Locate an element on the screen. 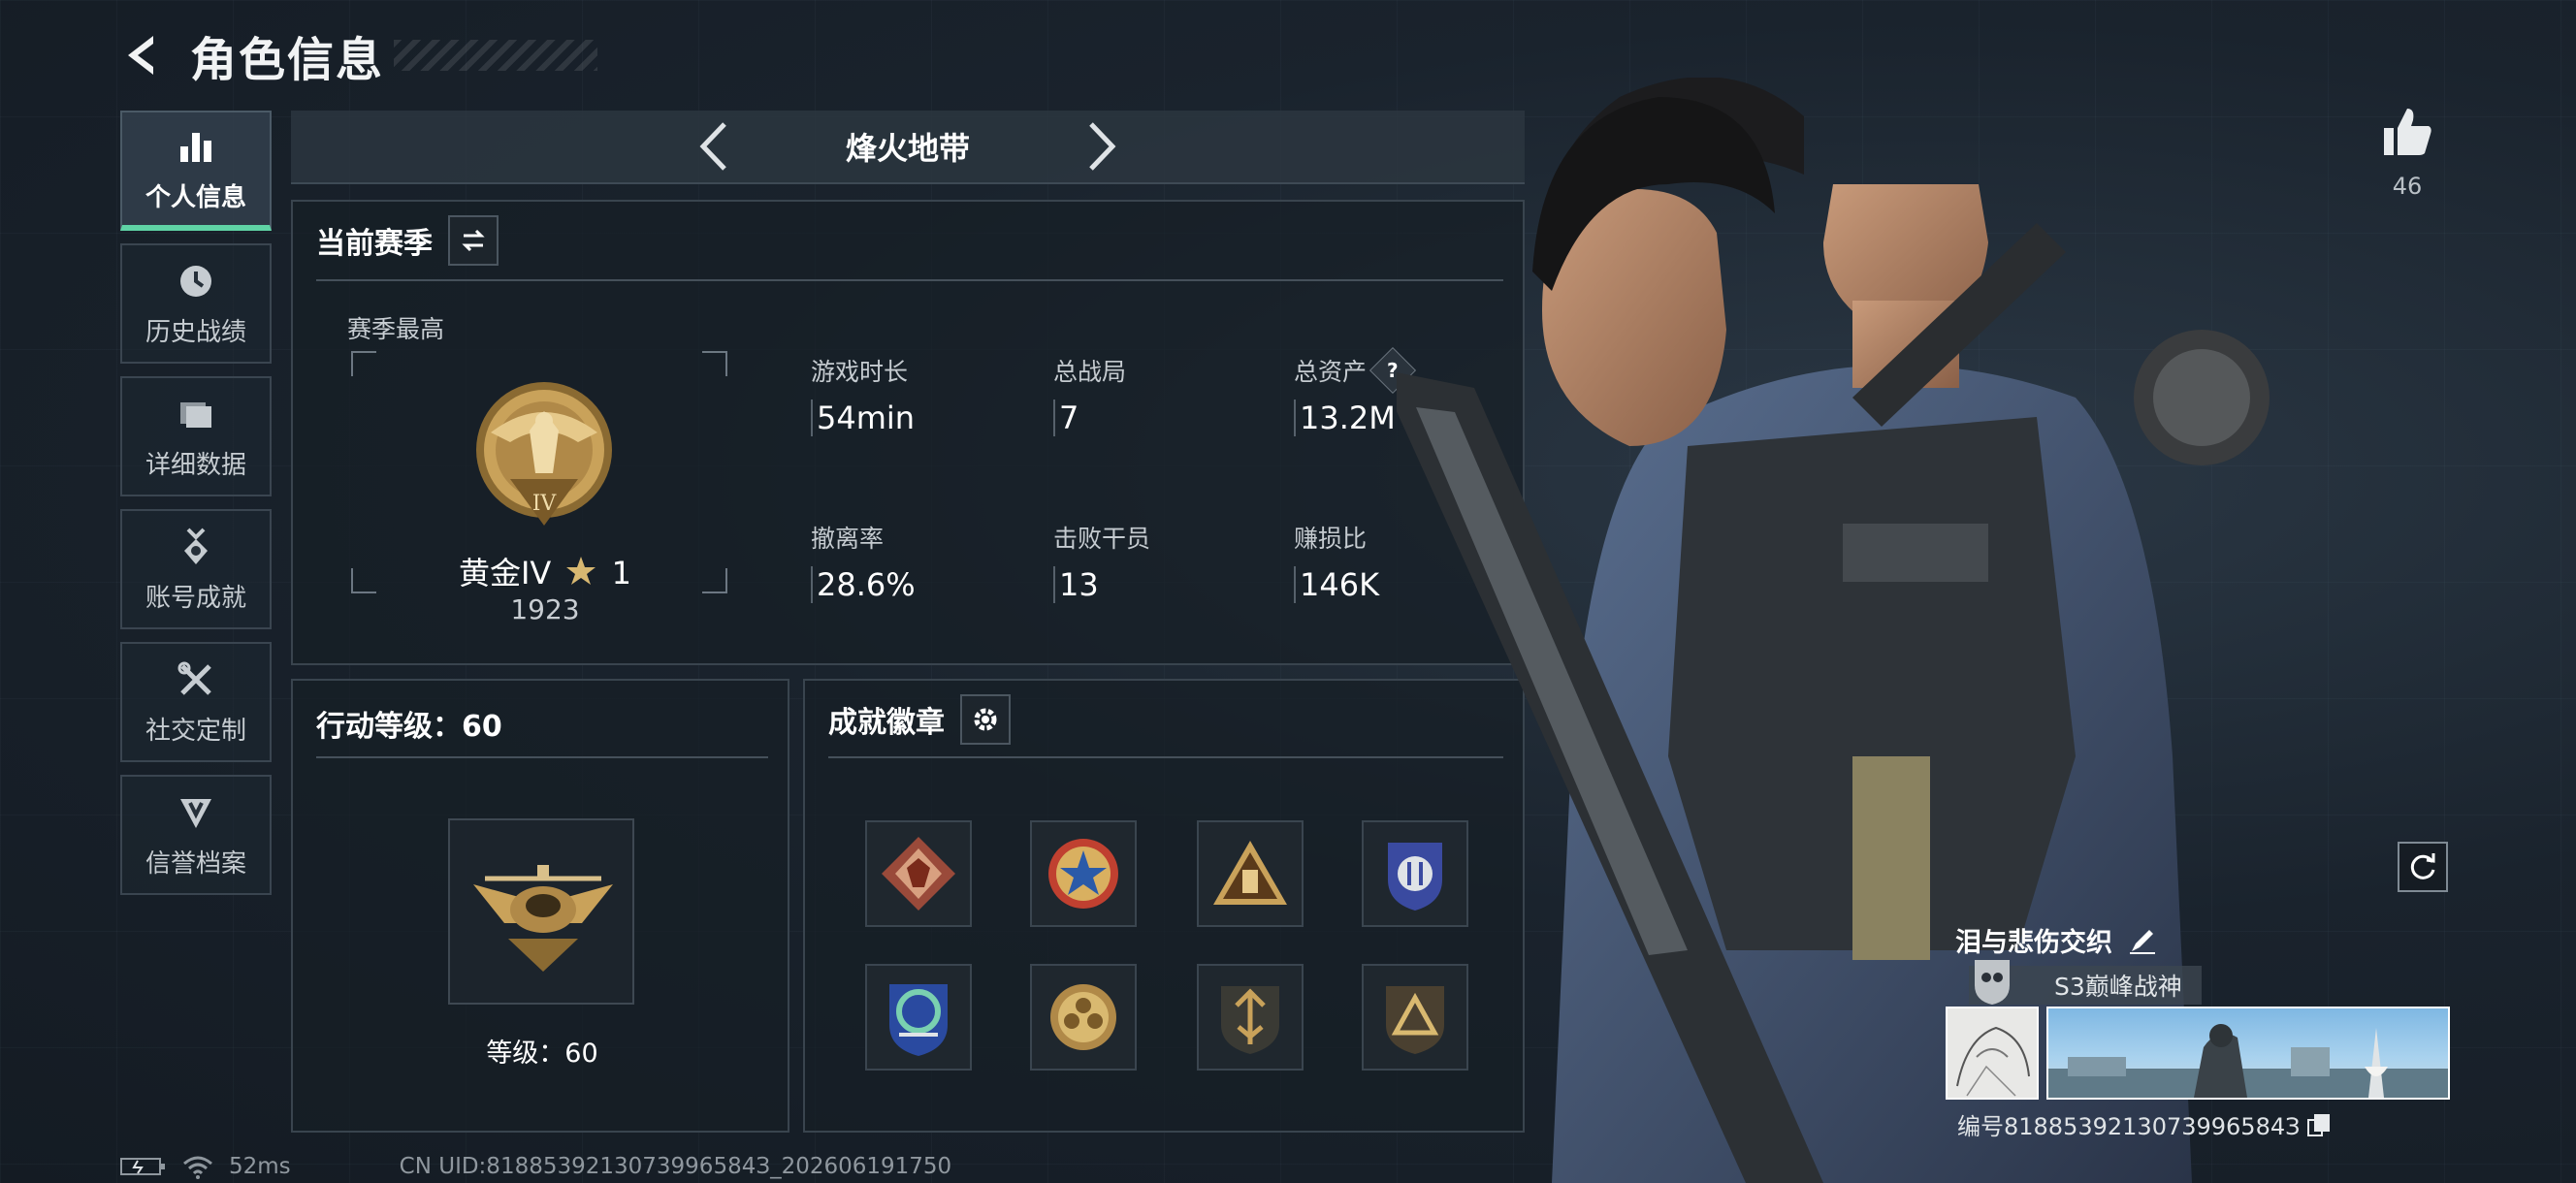 This screenshot has width=2576, height=1183. serial-number: 编号8188539213073996584З is located at coordinates (2129, 1126).